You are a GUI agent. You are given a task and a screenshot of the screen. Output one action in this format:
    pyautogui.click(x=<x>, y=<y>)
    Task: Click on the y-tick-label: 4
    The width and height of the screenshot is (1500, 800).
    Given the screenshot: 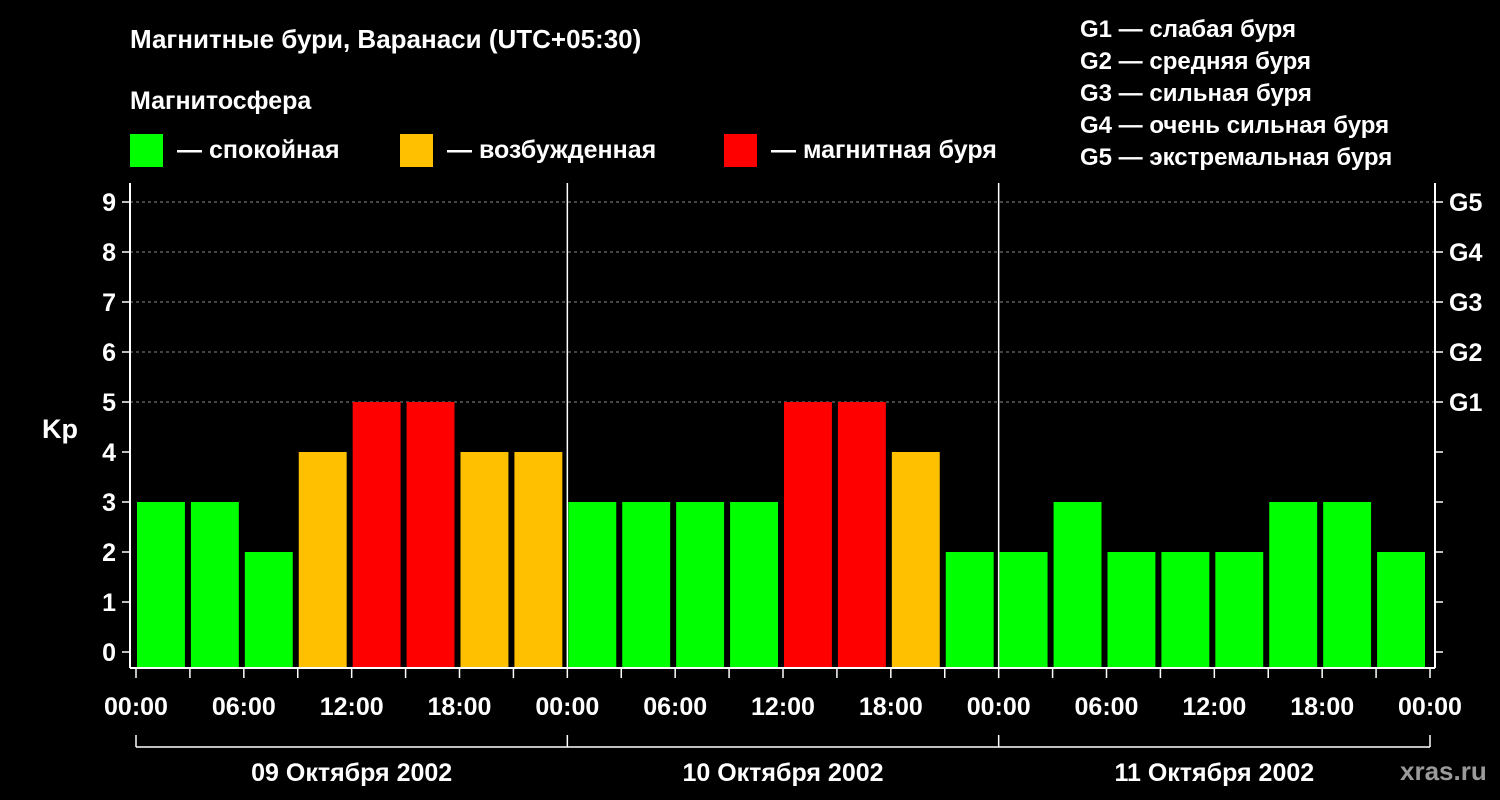 What is the action you would take?
    pyautogui.click(x=109, y=453)
    